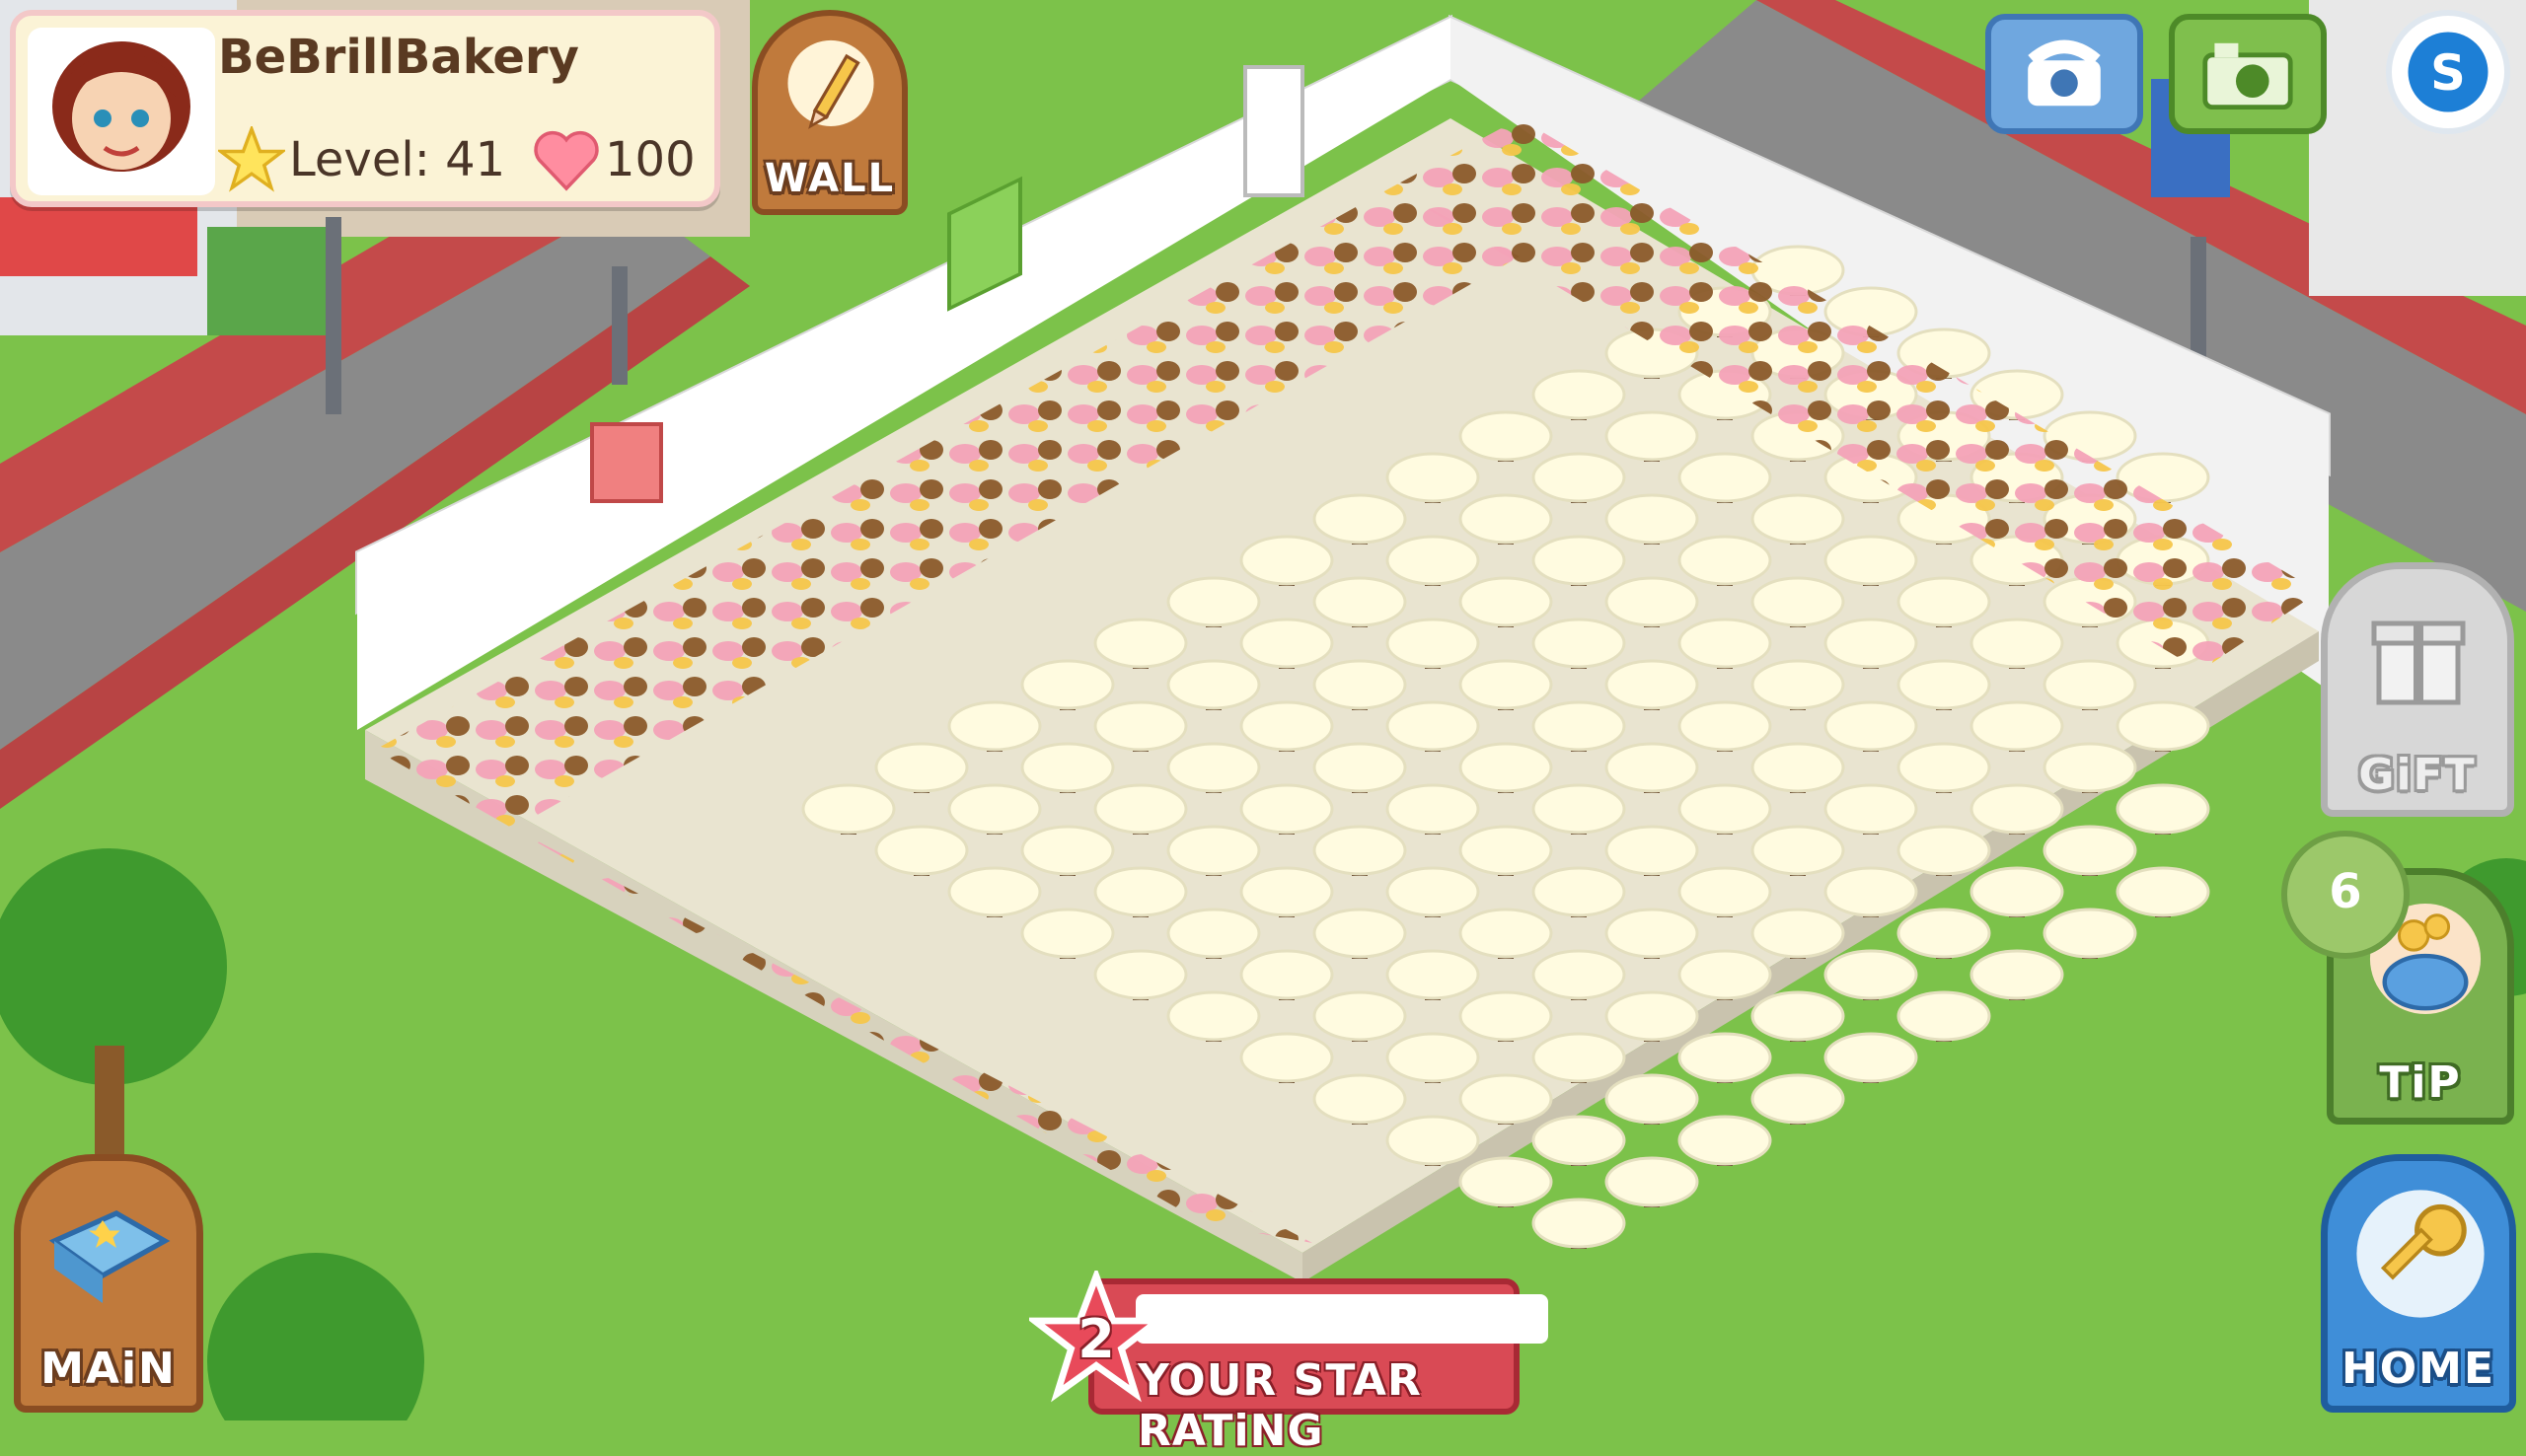 This screenshot has height=1456, width=2526. Describe the element at coordinates (2417, 689) in the screenshot. I see `gift-button: GiFT` at that location.